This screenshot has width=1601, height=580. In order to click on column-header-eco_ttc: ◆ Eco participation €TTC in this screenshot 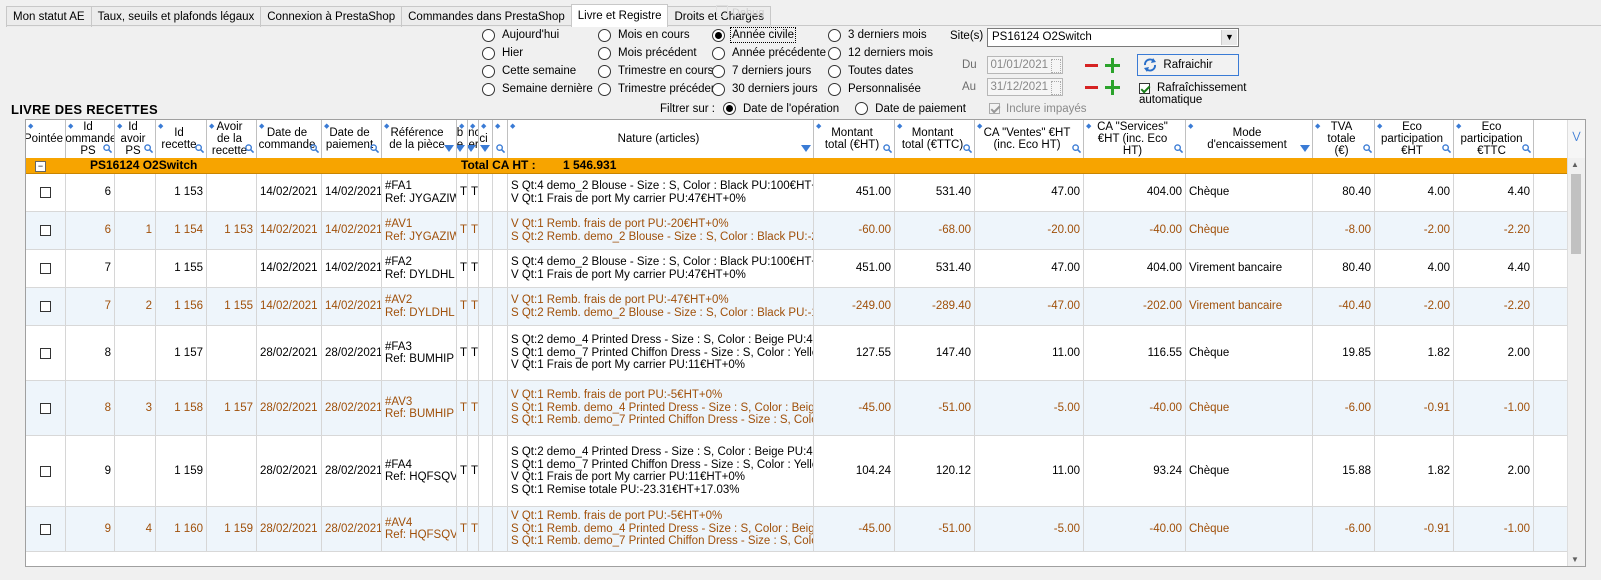, I will do `click(1494, 139)`.